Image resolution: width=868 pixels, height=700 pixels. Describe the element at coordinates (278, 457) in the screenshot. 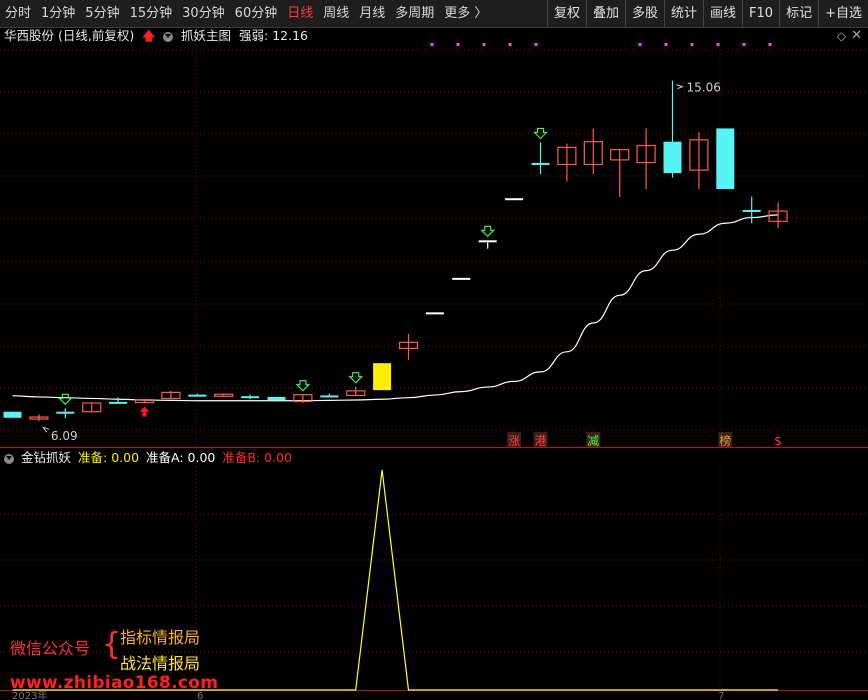

I see `prep-b-value: 0.00` at that location.